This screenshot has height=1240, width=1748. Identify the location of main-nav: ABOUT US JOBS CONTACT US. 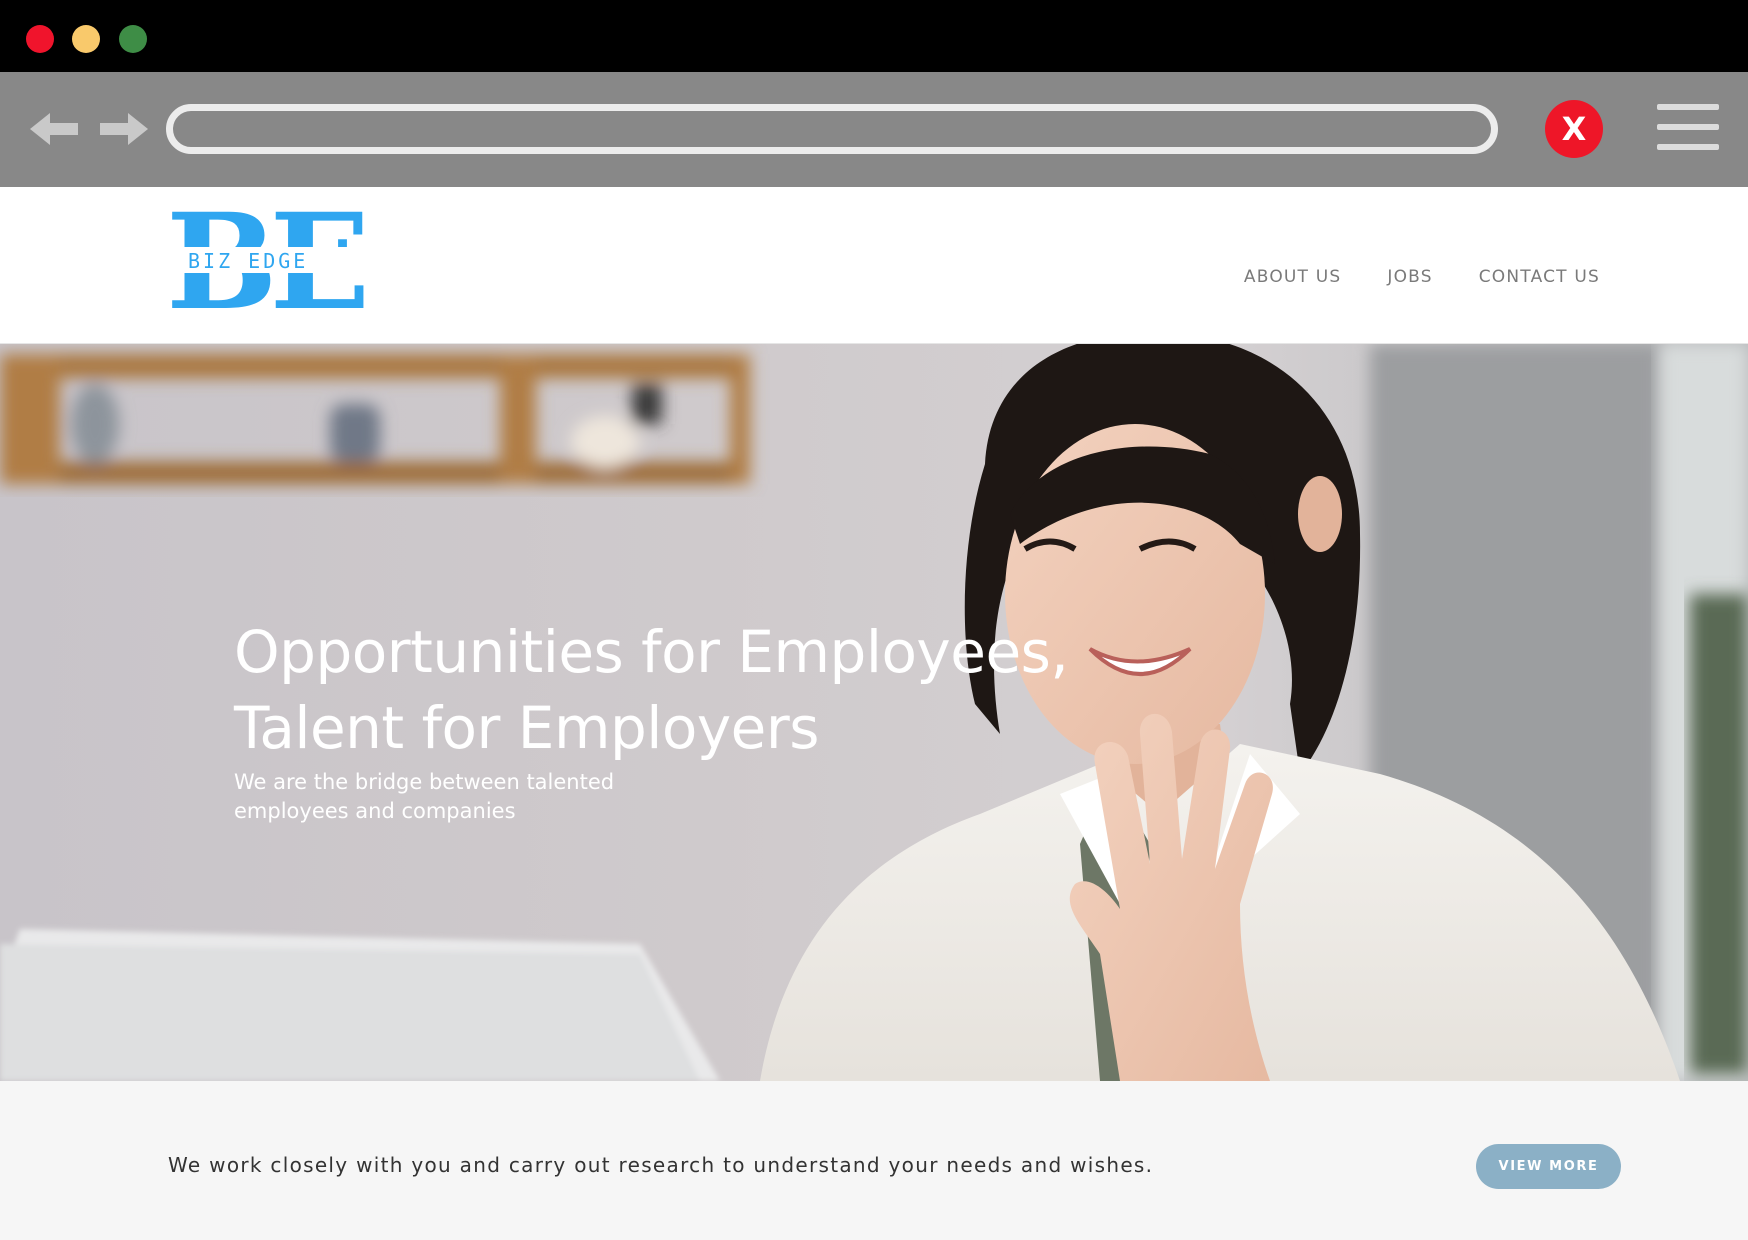
(1422, 277).